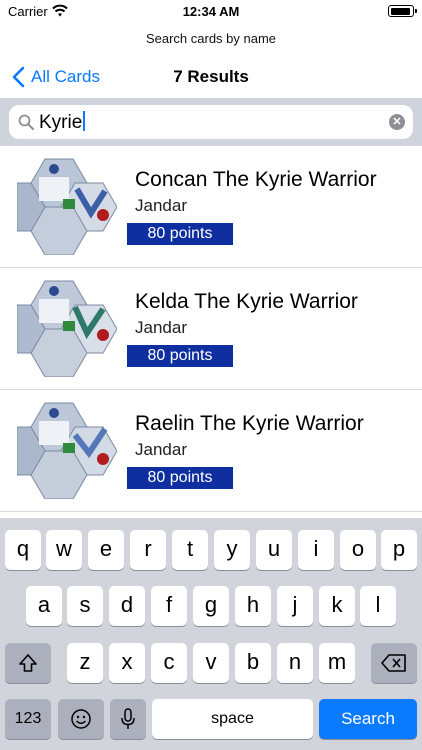 The width and height of the screenshot is (422, 750). Describe the element at coordinates (246, 301) in the screenshot. I see `card-name: Kelda The Kyrie Warrior` at that location.